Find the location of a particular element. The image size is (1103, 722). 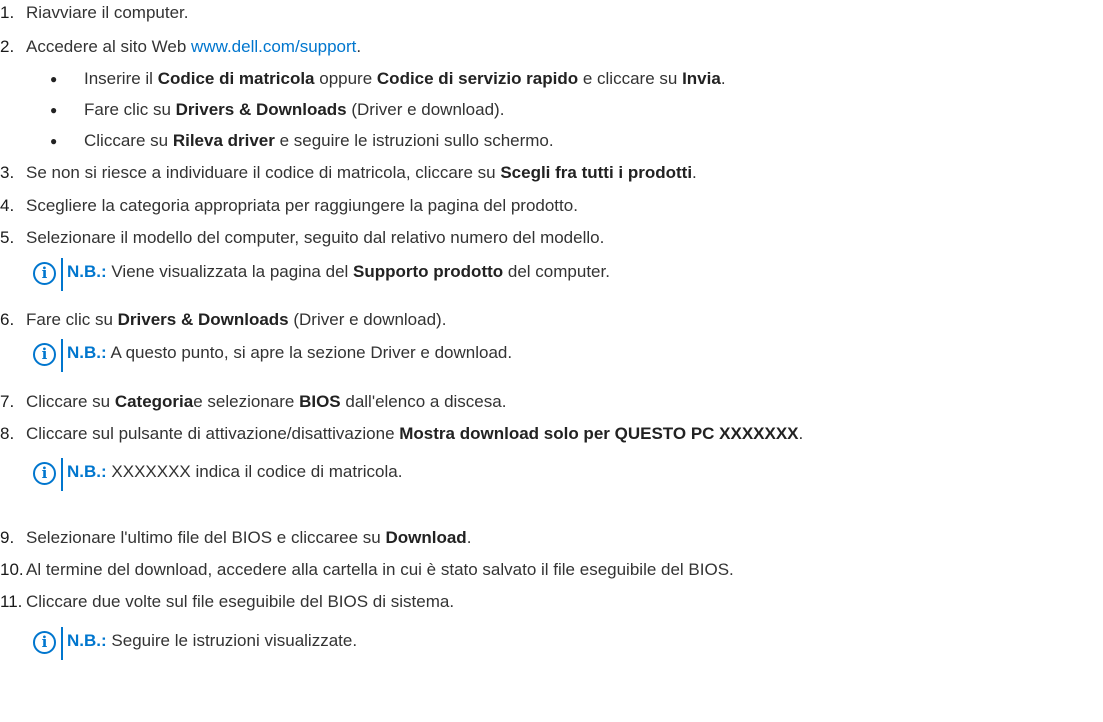

step-number: 11. is located at coordinates (11, 601).